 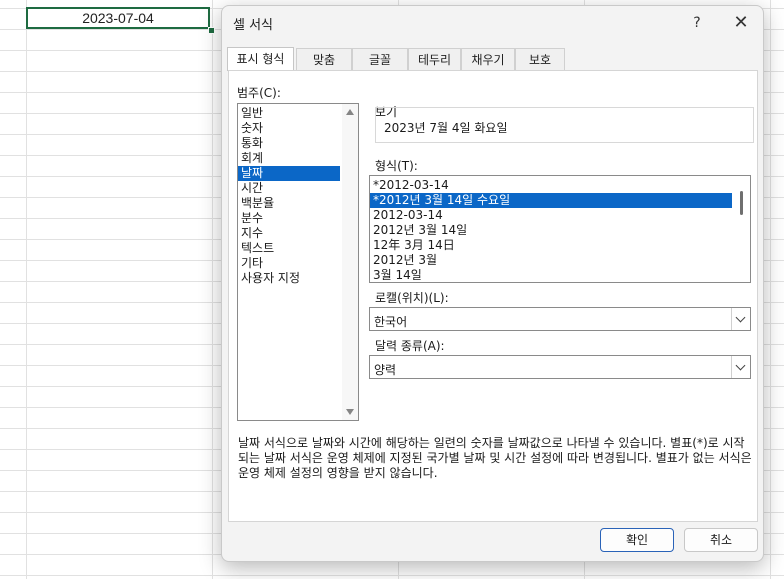 I want to click on scroll-down-arrow-icon, so click(x=350, y=412).